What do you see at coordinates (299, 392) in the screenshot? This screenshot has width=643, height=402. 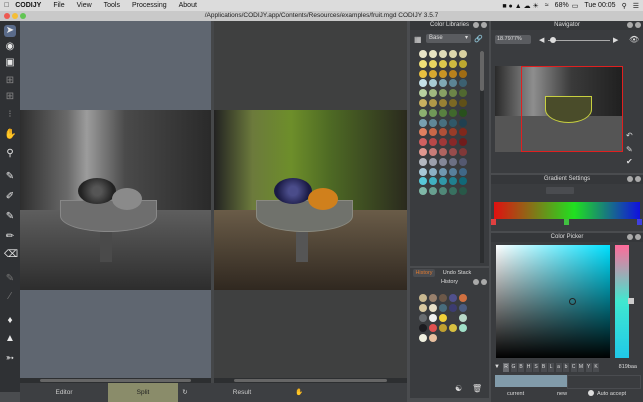 I see `palm-icon: ✋` at bounding box center [299, 392].